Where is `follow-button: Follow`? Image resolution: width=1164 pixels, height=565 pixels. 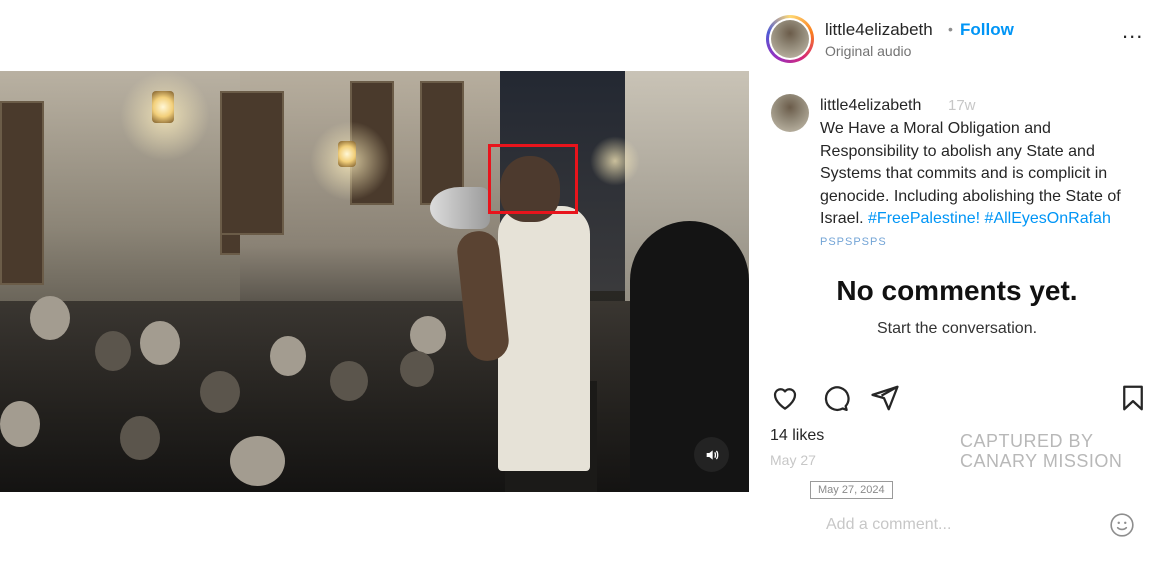 follow-button: Follow is located at coordinates (987, 30).